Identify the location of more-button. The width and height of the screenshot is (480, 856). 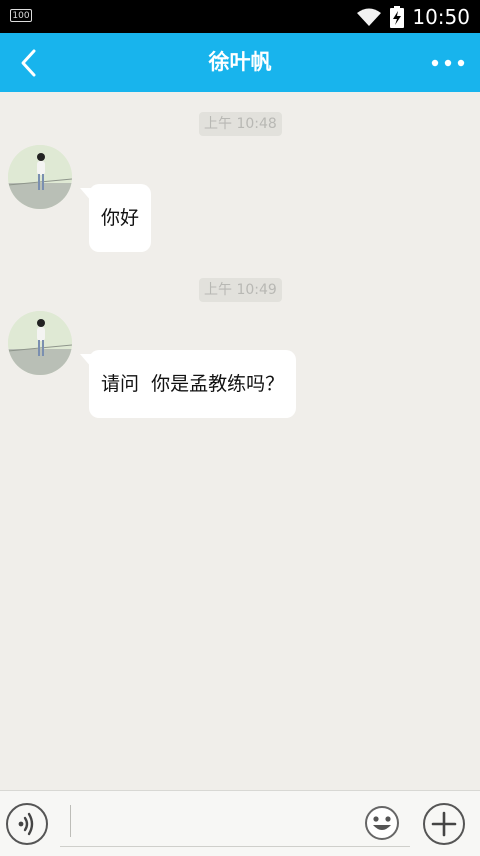
(448, 63).